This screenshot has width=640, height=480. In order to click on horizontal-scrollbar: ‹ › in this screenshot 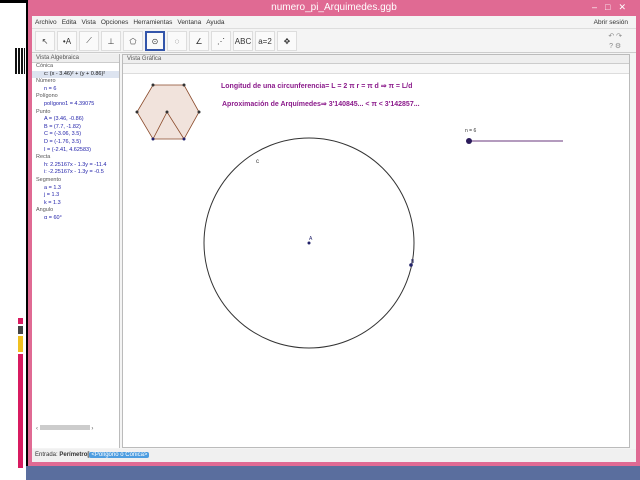, I will do `click(76, 428)`.